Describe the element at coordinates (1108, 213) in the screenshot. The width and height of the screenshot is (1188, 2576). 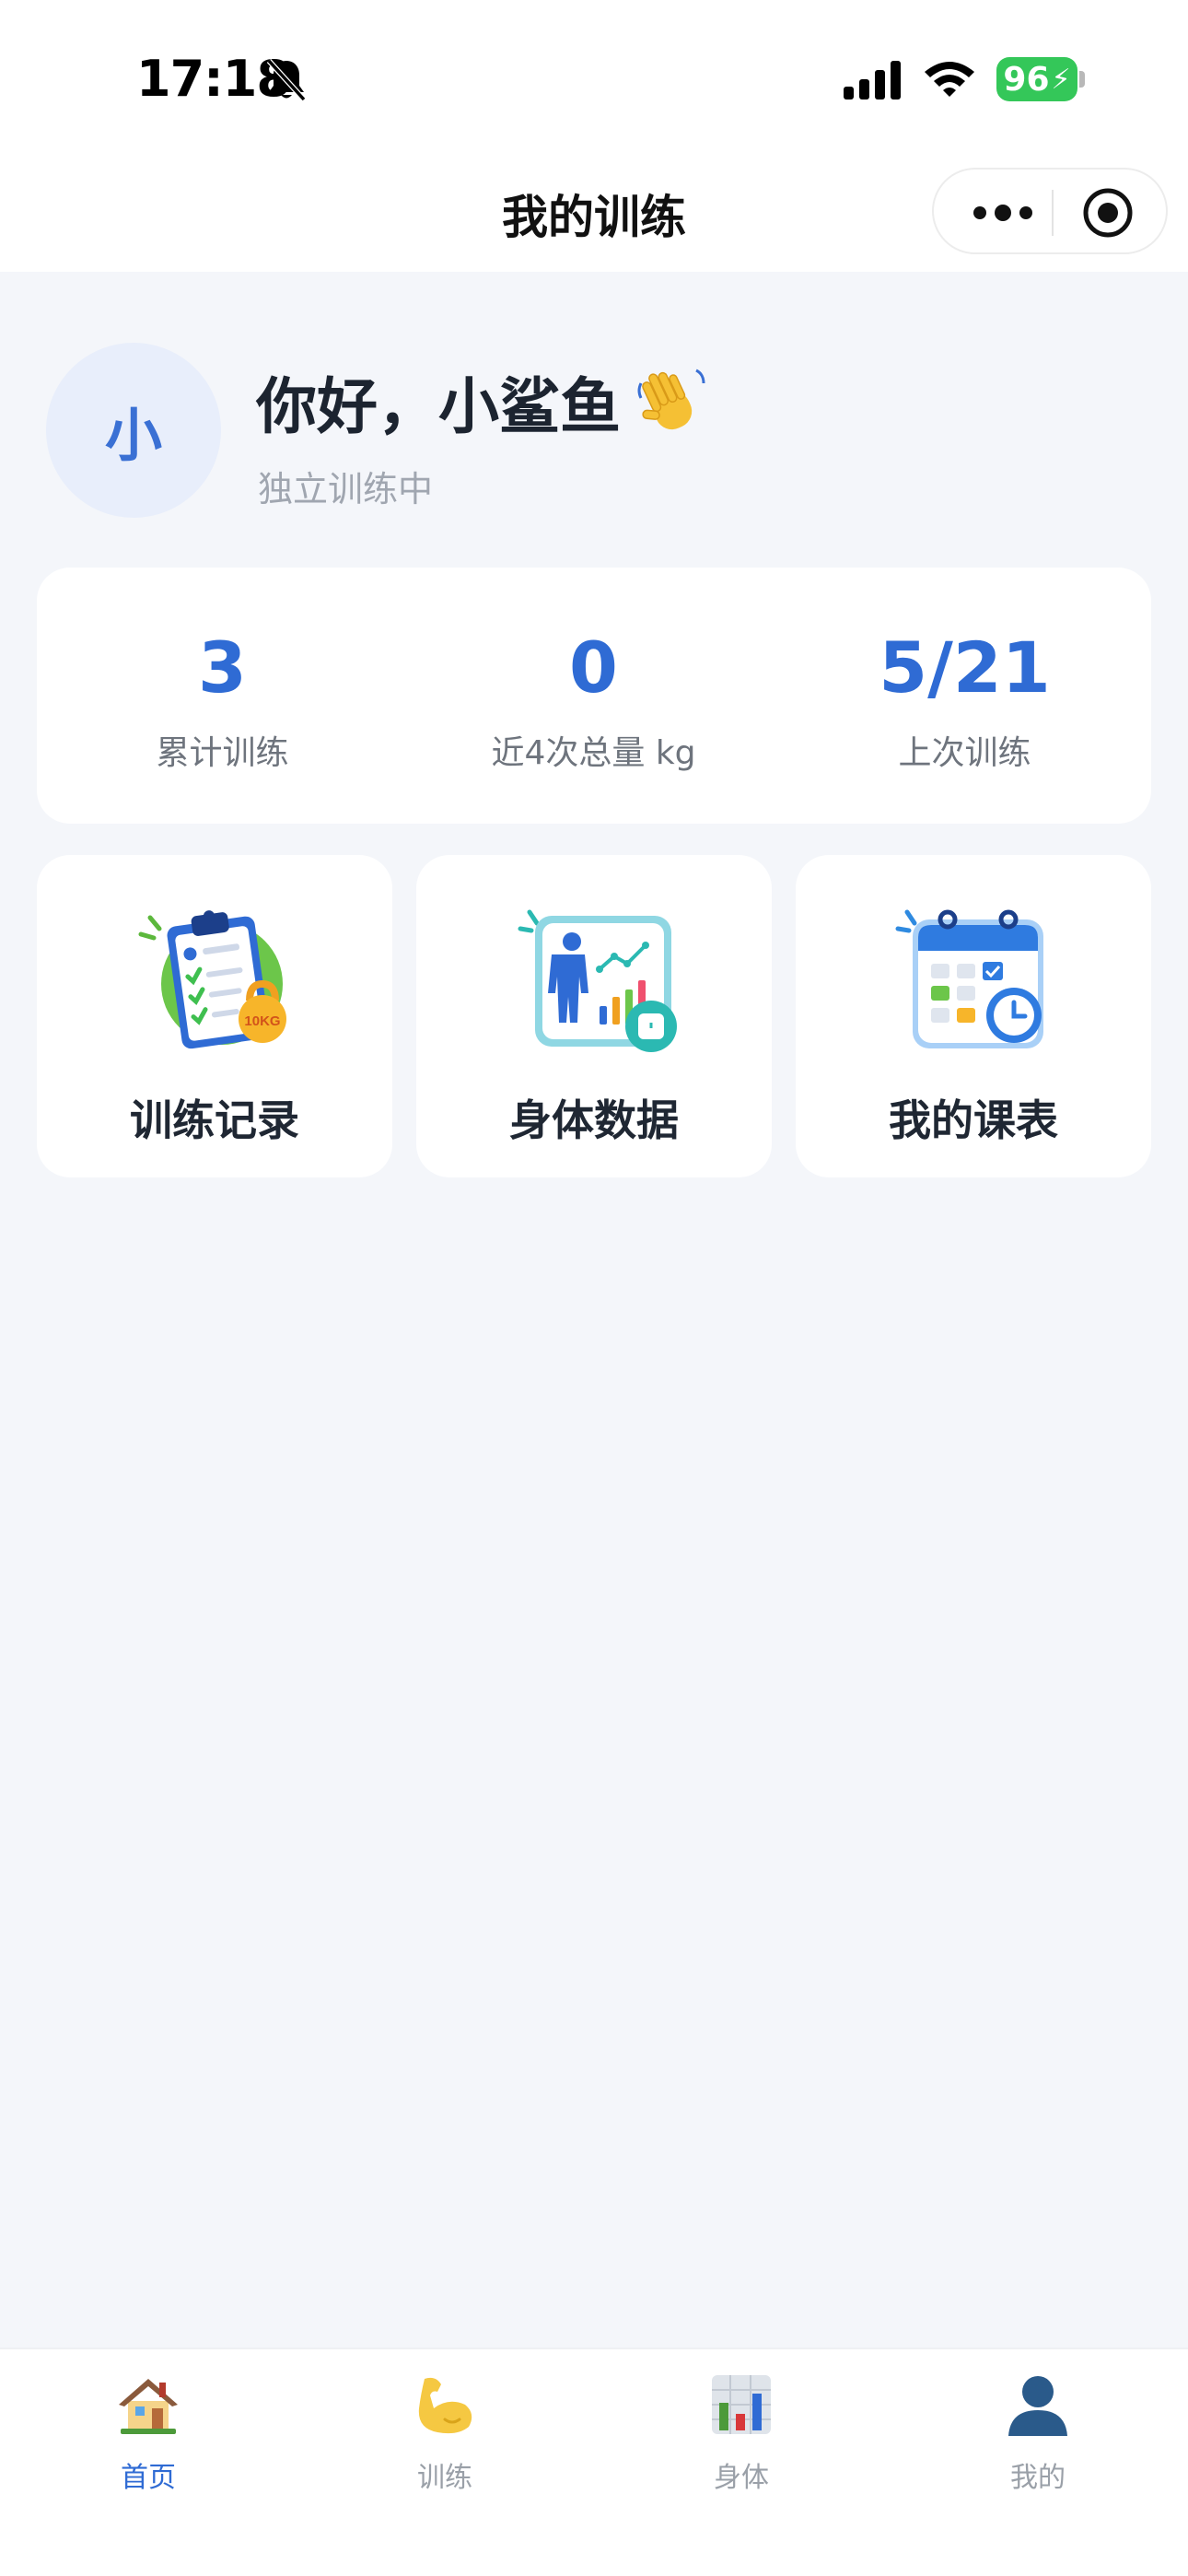
I see `close-target-icon` at that location.